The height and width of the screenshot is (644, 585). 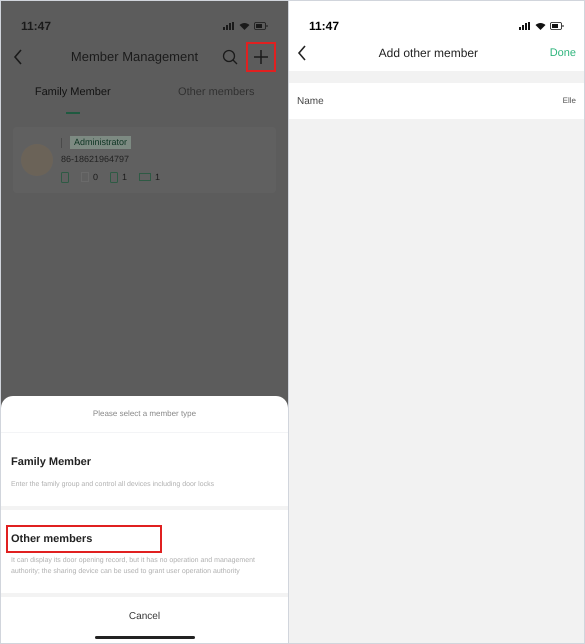 I want to click on card-icon, so click(x=114, y=177).